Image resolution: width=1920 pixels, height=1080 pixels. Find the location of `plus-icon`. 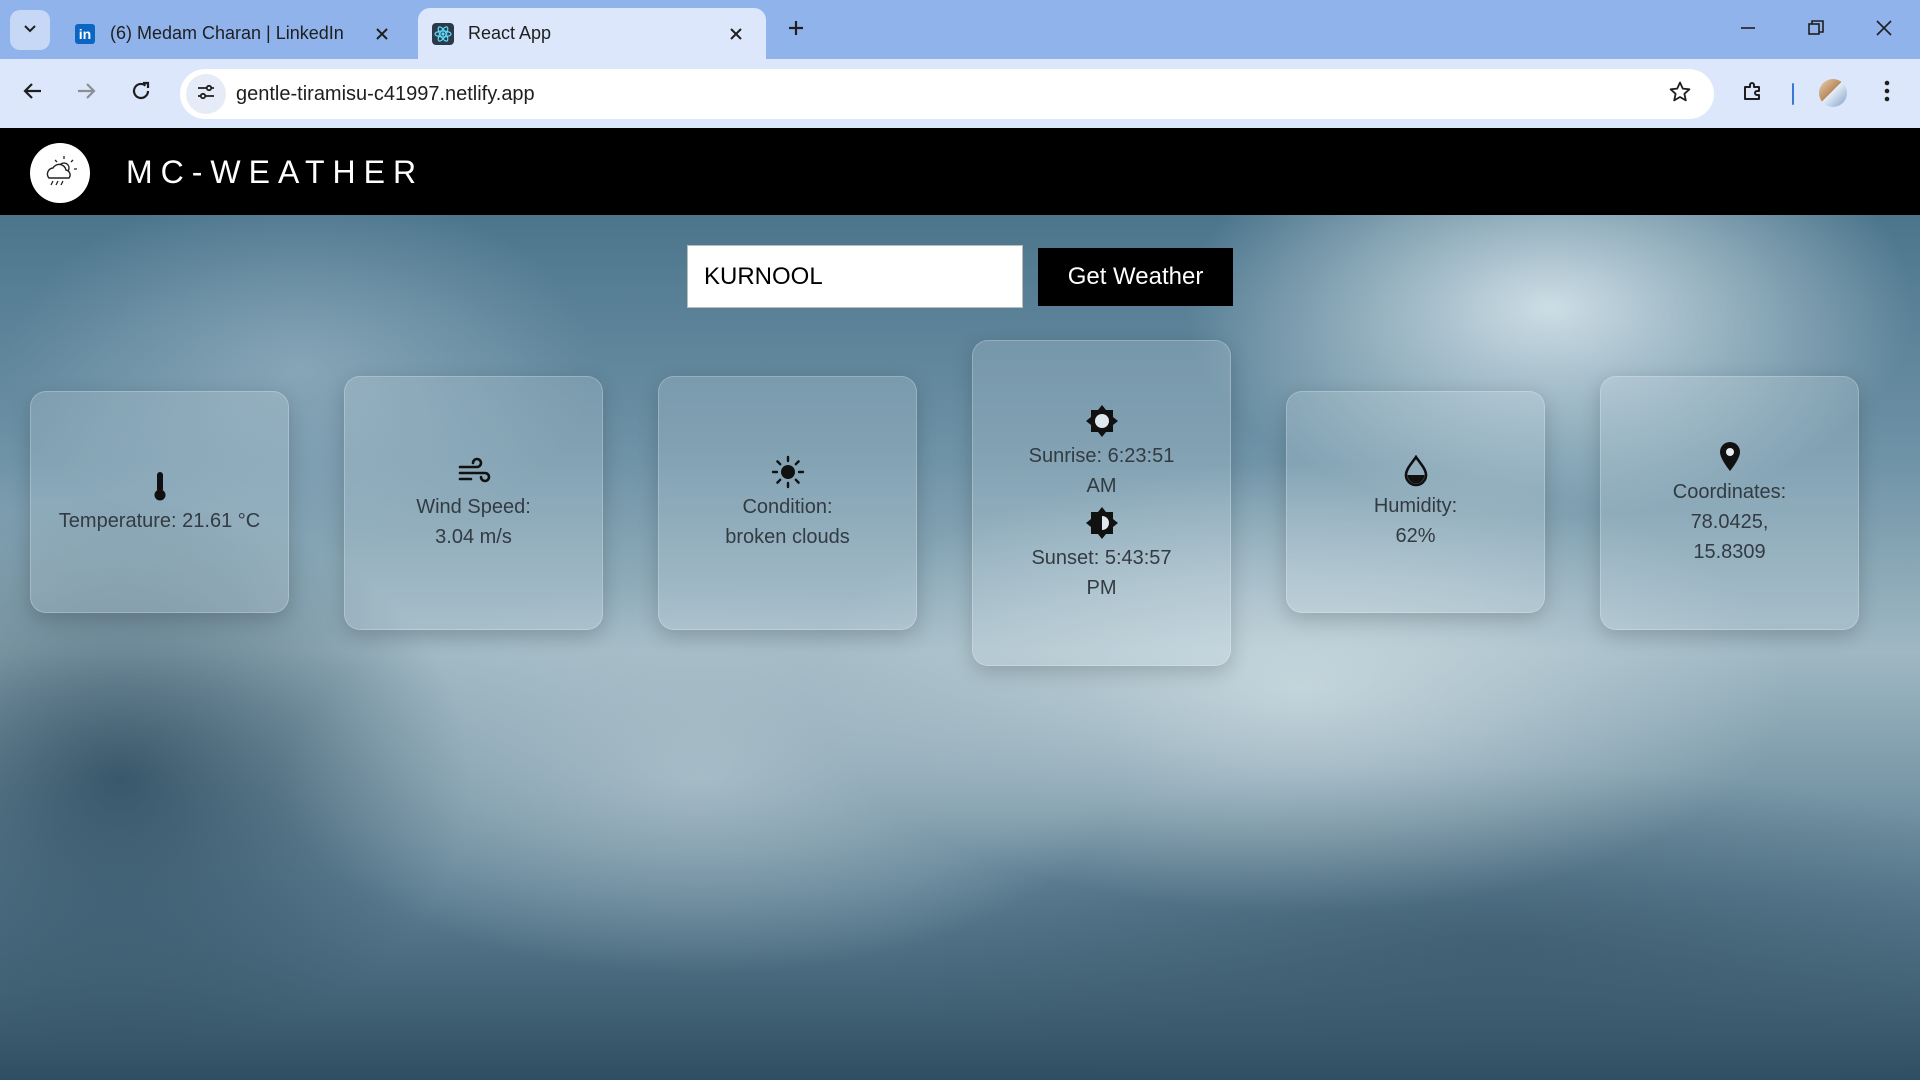

plus-icon is located at coordinates (796, 30).